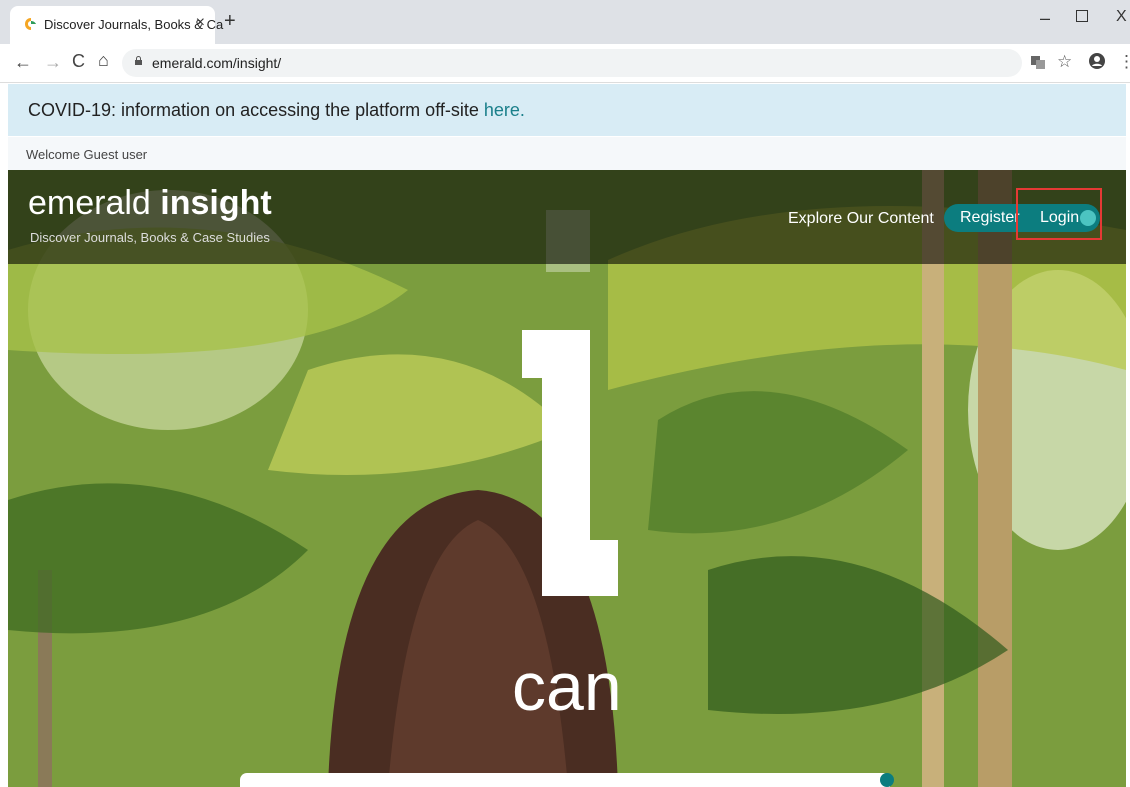 The image size is (1130, 787). I want to click on emerald-favicon-icon, so click(30, 24).